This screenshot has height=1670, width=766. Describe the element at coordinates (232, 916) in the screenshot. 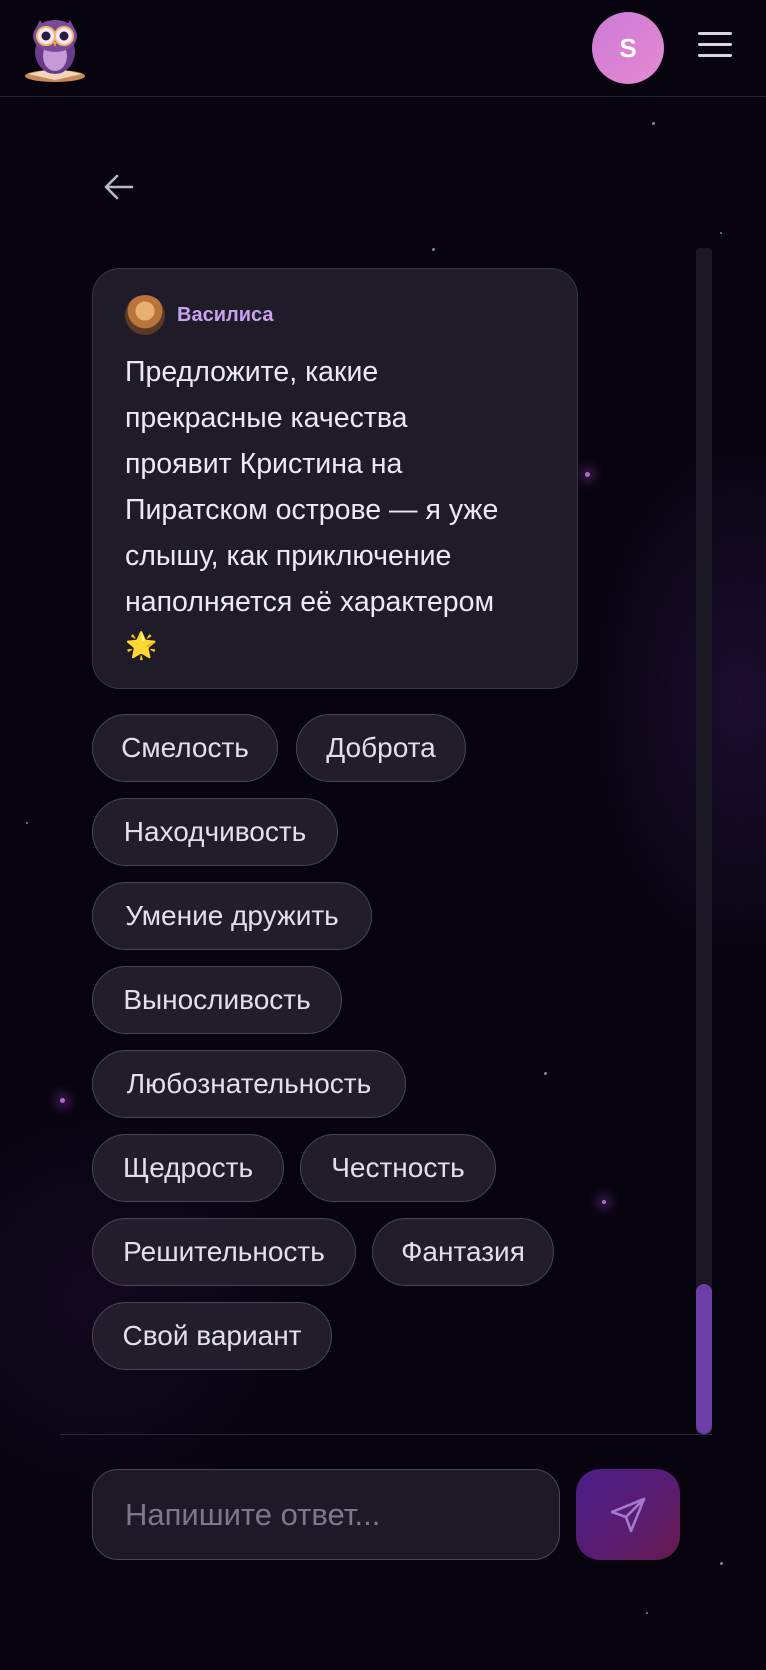

I see `option-chip-umenie-druzhit: Умение дружить` at that location.